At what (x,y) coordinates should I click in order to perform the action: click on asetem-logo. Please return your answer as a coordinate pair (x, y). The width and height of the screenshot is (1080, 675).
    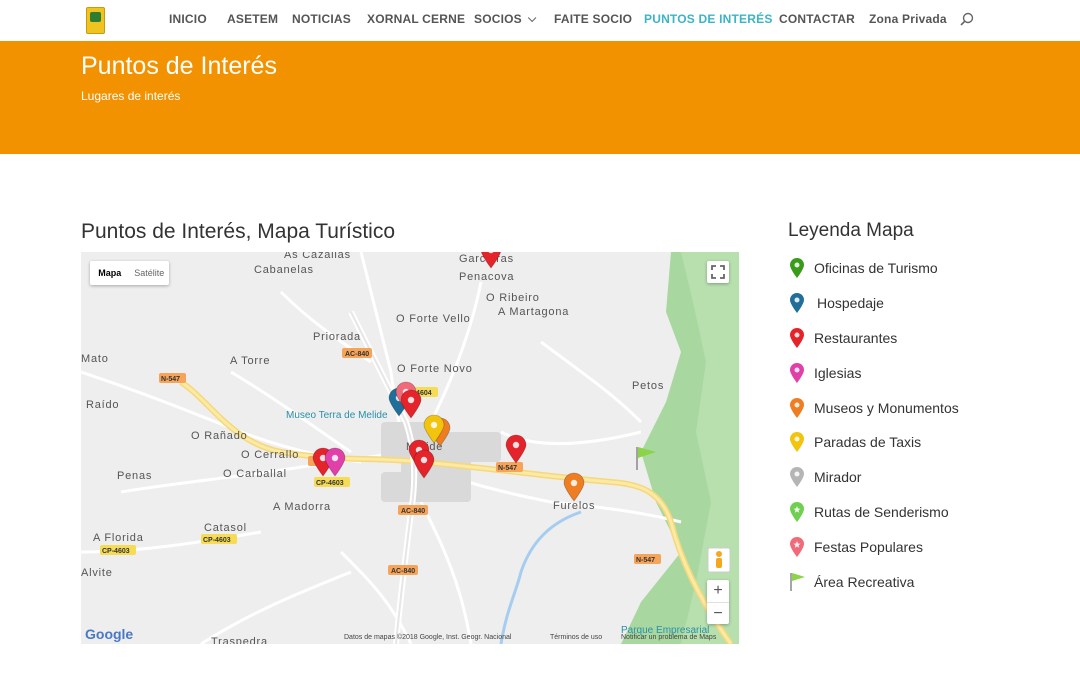
    Looking at the image, I should click on (95, 20).